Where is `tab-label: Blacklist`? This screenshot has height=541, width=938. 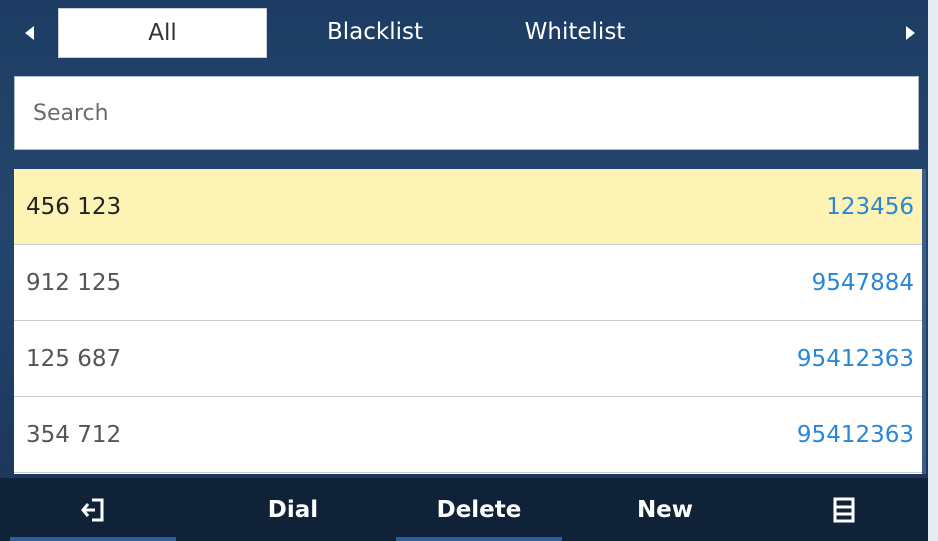
tab-label: Blacklist is located at coordinates (374, 32).